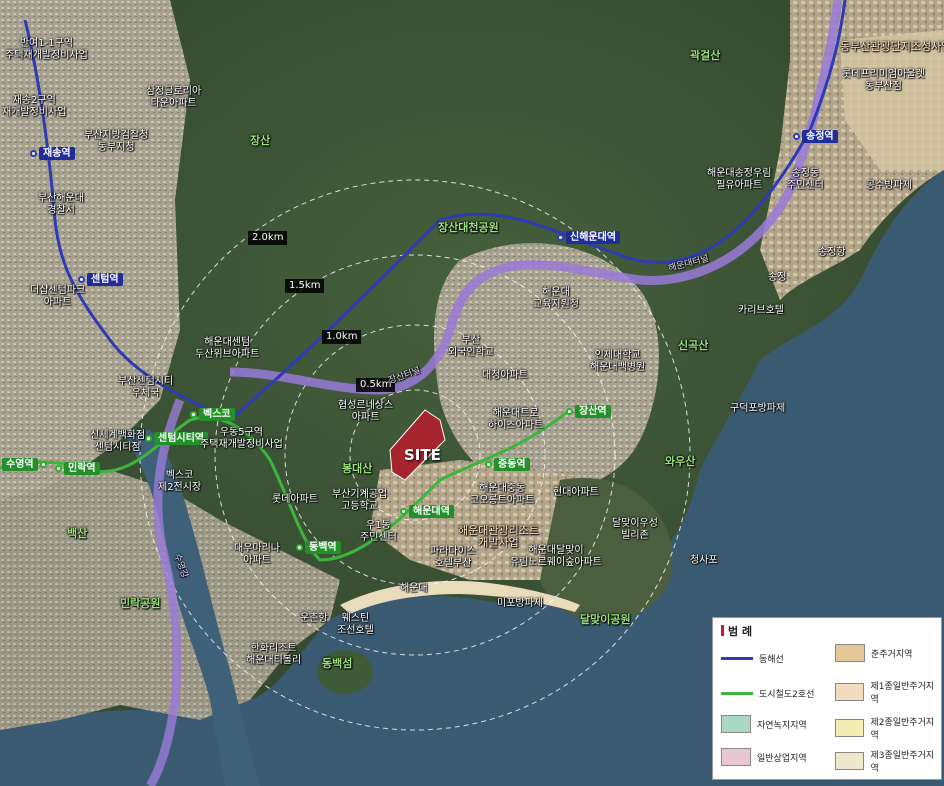 Image resolution: width=944 pixels, height=786 pixels. Describe the element at coordinates (704, 560) in the screenshot. I see `place-label: 청사포` at that location.